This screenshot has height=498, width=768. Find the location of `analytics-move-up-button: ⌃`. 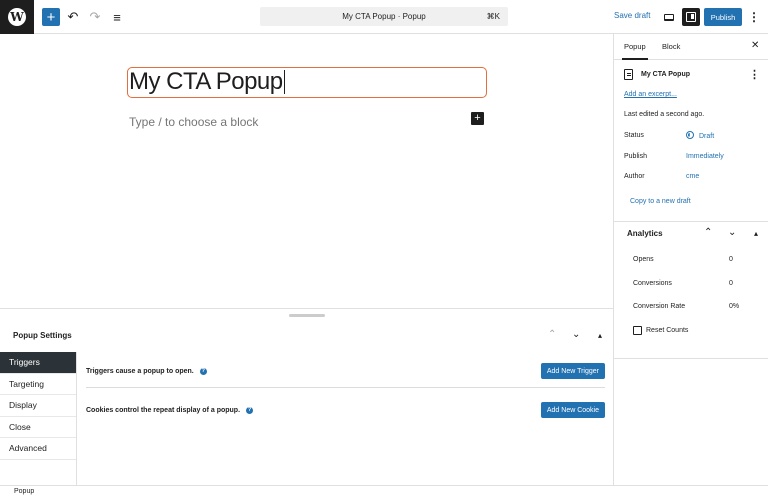

analytics-move-up-button: ⌃ is located at coordinates (708, 232).